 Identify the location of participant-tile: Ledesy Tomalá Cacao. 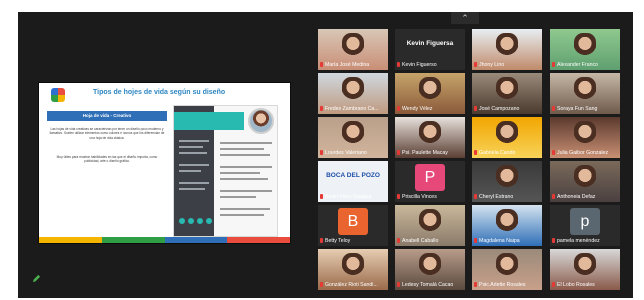
(430, 269).